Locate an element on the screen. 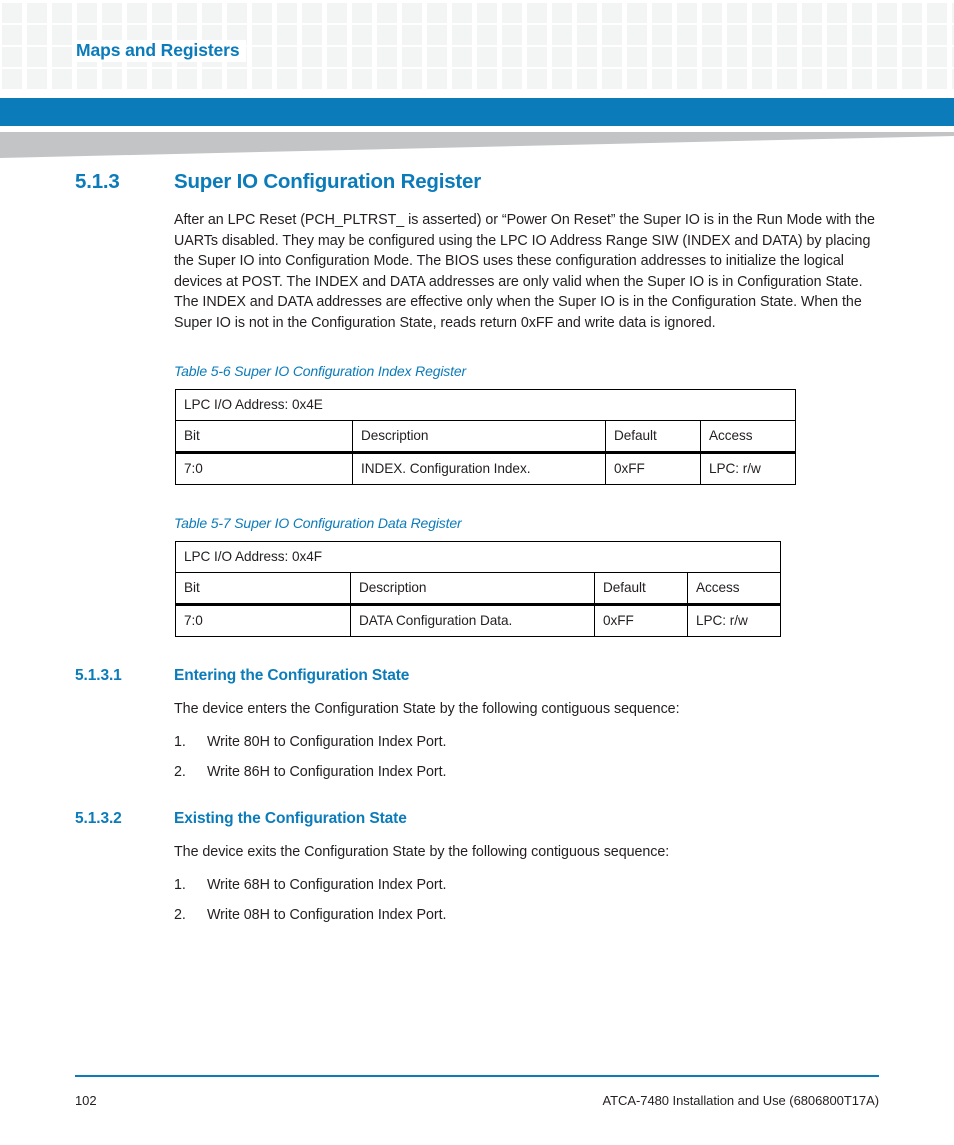  column-header-access: Access is located at coordinates (748, 437).